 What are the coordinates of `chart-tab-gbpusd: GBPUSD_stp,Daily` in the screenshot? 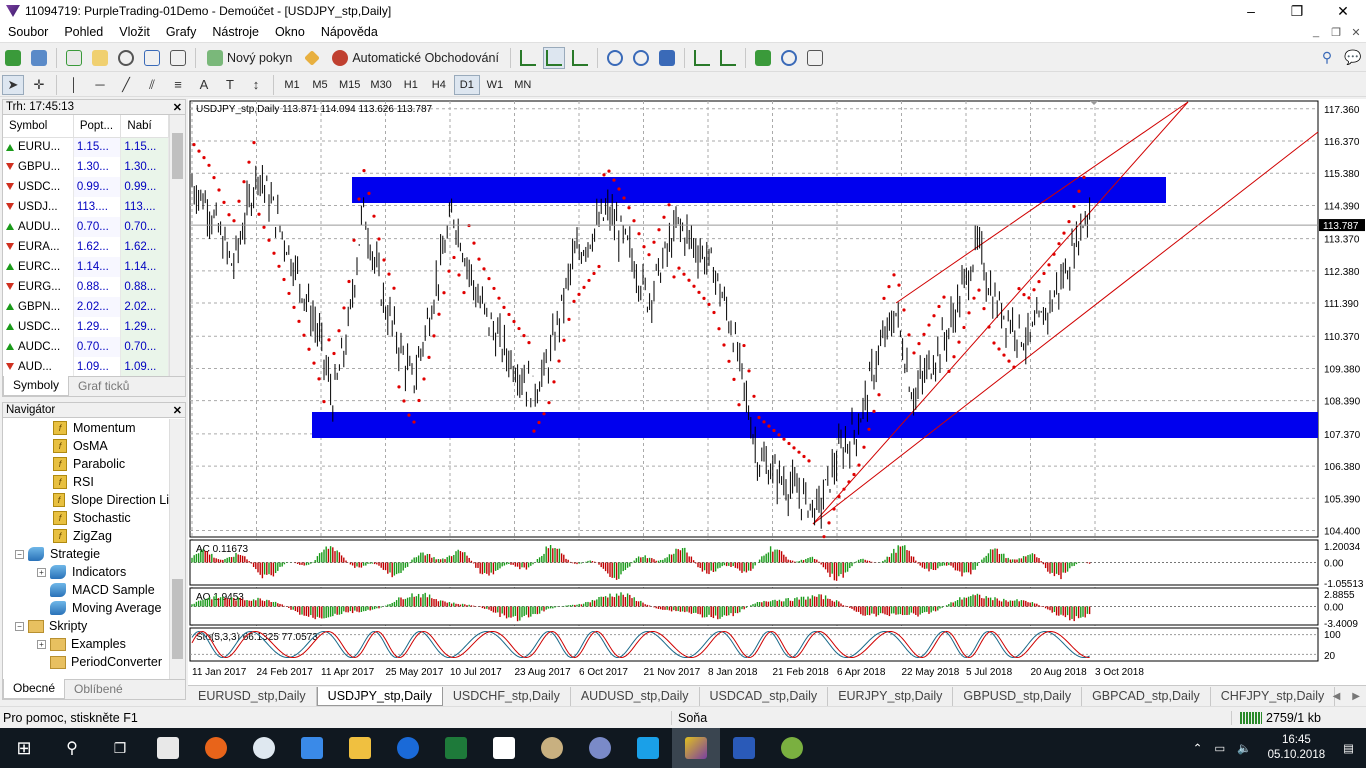 It's located at (1018, 696).